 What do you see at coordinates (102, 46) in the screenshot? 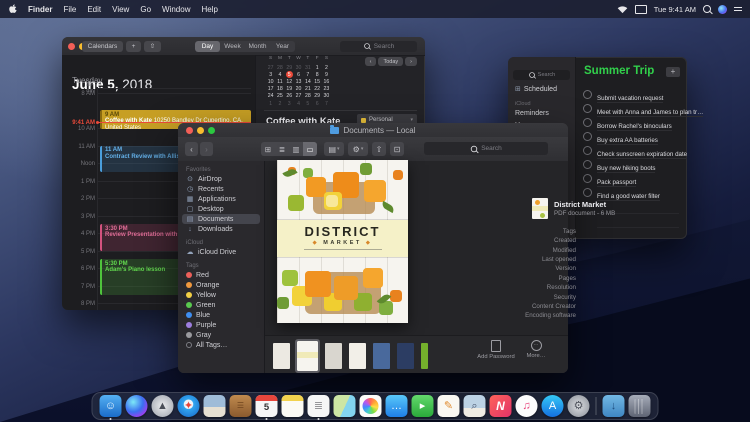
I see `calendars-button: Calendars` at bounding box center [102, 46].